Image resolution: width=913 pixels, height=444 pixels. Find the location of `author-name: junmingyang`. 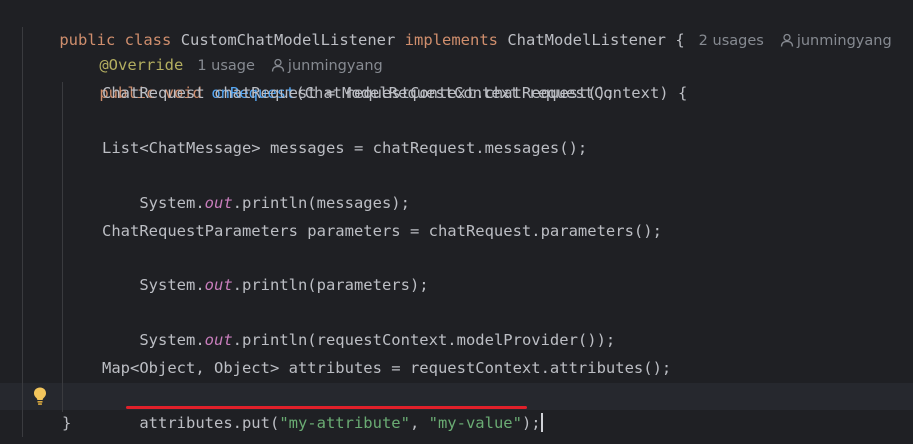

author-name: junmingyang is located at coordinates (844, 41).